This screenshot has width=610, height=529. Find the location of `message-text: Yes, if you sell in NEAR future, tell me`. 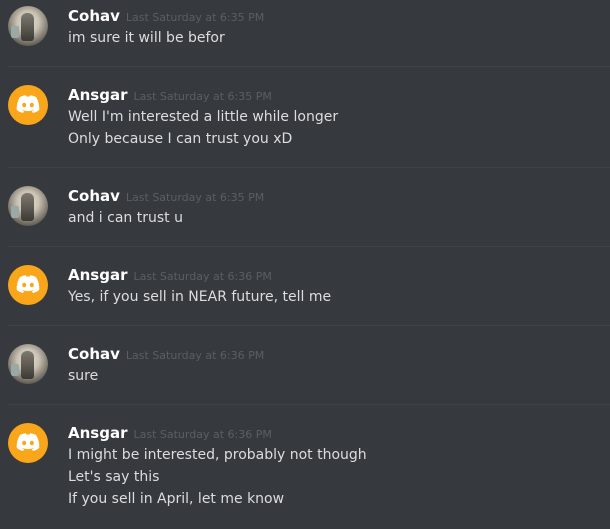

message-text: Yes, if you sell in NEAR future, tell me is located at coordinates (200, 297).